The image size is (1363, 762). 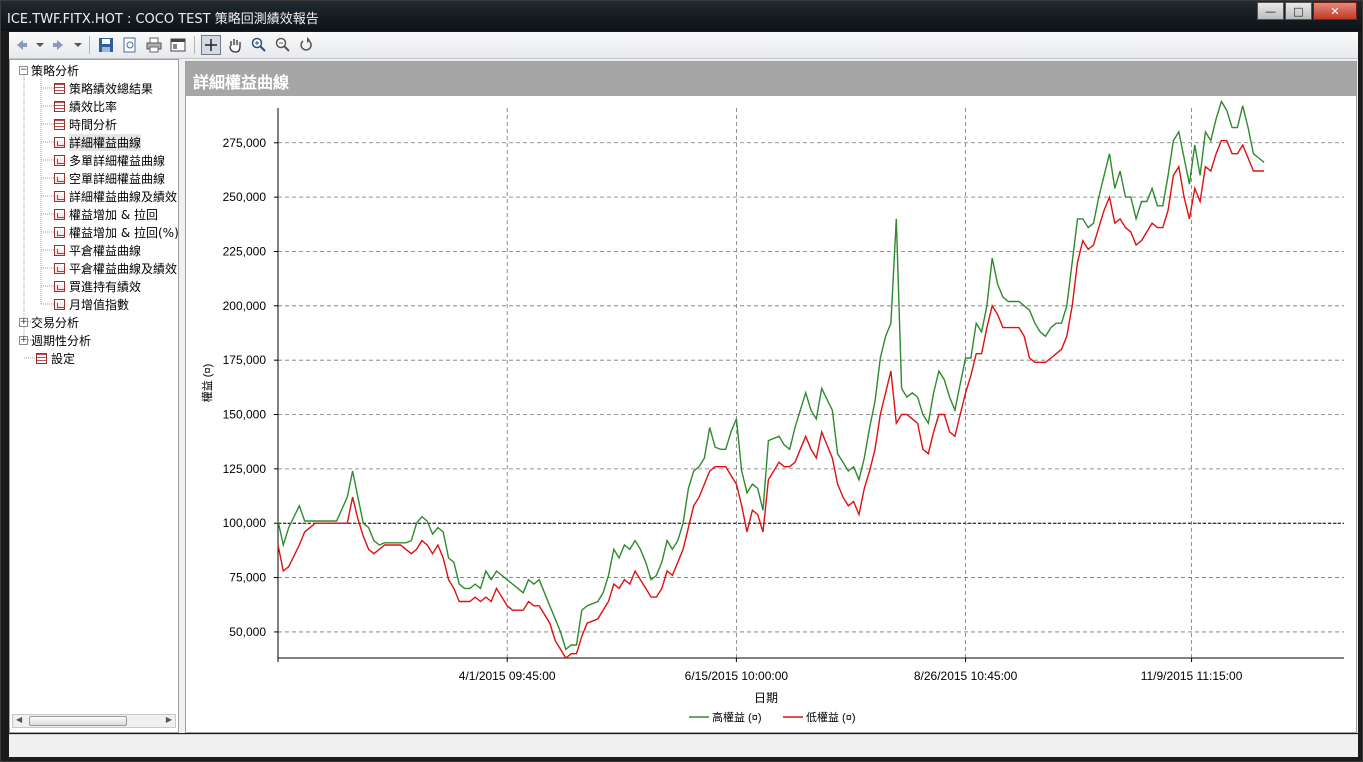 What do you see at coordinates (1335, 11) in the screenshot?
I see `close-button: ✕` at bounding box center [1335, 11].